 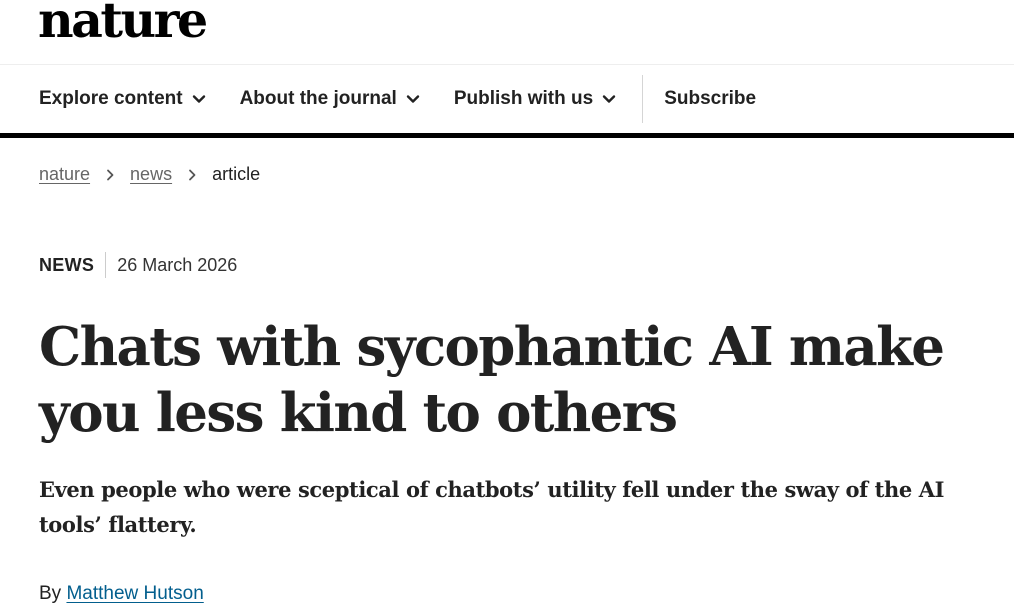 I want to click on breadcrumb-link-nature: nature, so click(x=64, y=174).